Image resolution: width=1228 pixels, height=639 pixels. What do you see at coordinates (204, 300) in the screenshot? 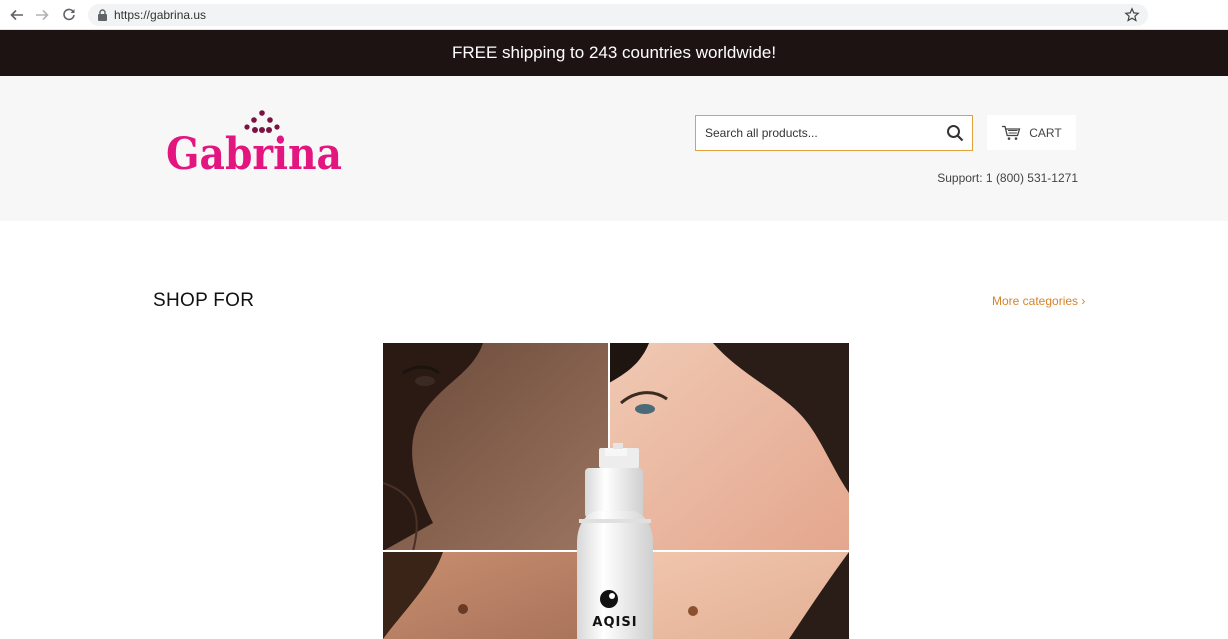
I see `section-title: SHOP FOR` at bounding box center [204, 300].